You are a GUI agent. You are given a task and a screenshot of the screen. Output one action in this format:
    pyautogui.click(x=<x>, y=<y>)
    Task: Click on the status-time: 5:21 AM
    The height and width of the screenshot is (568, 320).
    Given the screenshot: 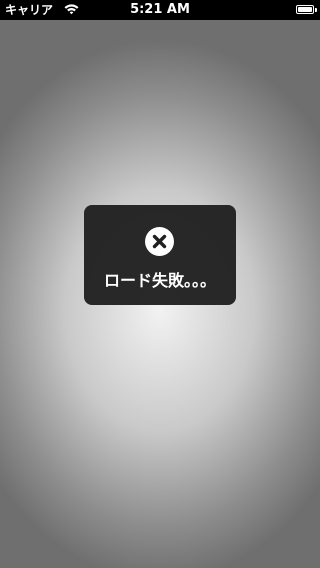 What is the action you would take?
    pyautogui.click(x=160, y=9)
    